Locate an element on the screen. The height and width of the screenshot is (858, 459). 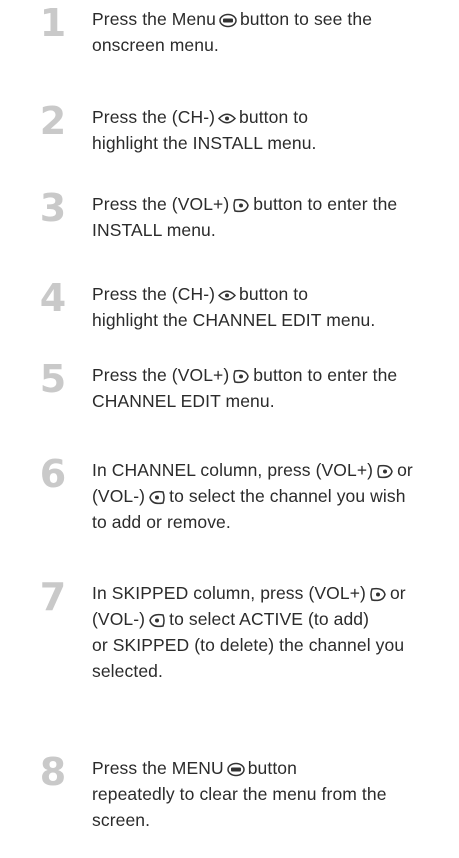
step-text-part: button to see the is located at coordinates (306, 19).